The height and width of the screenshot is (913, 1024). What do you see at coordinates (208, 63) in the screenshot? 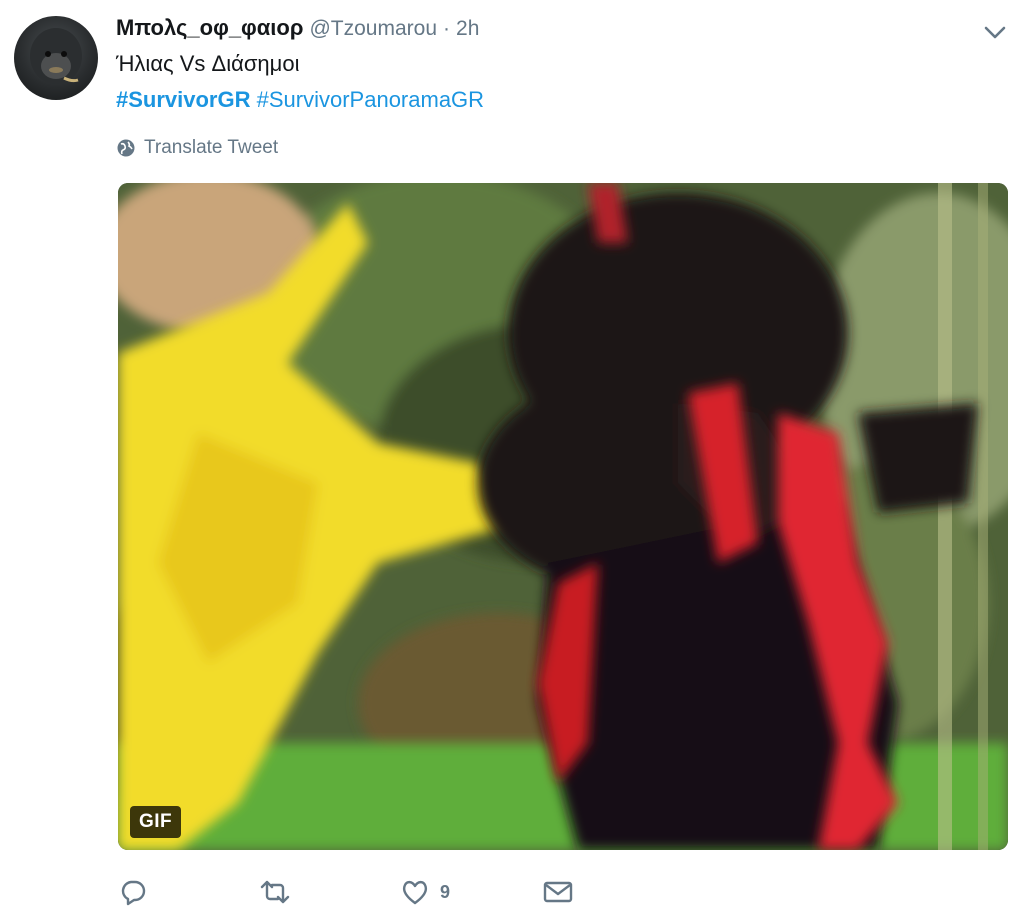
I see `tweet-text: Ήλιας Vs Διάσημοι` at bounding box center [208, 63].